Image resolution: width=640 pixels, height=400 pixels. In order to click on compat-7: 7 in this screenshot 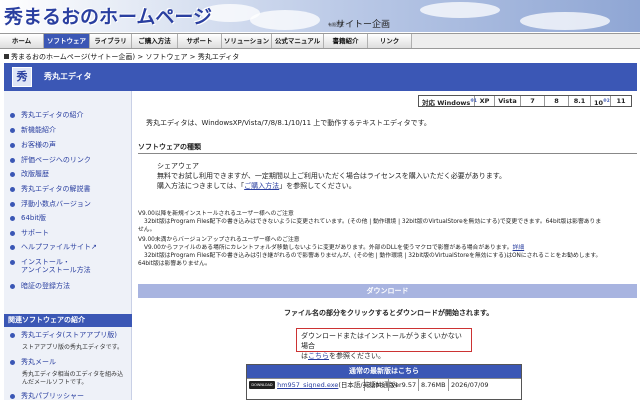, I will do `click(533, 101)`.